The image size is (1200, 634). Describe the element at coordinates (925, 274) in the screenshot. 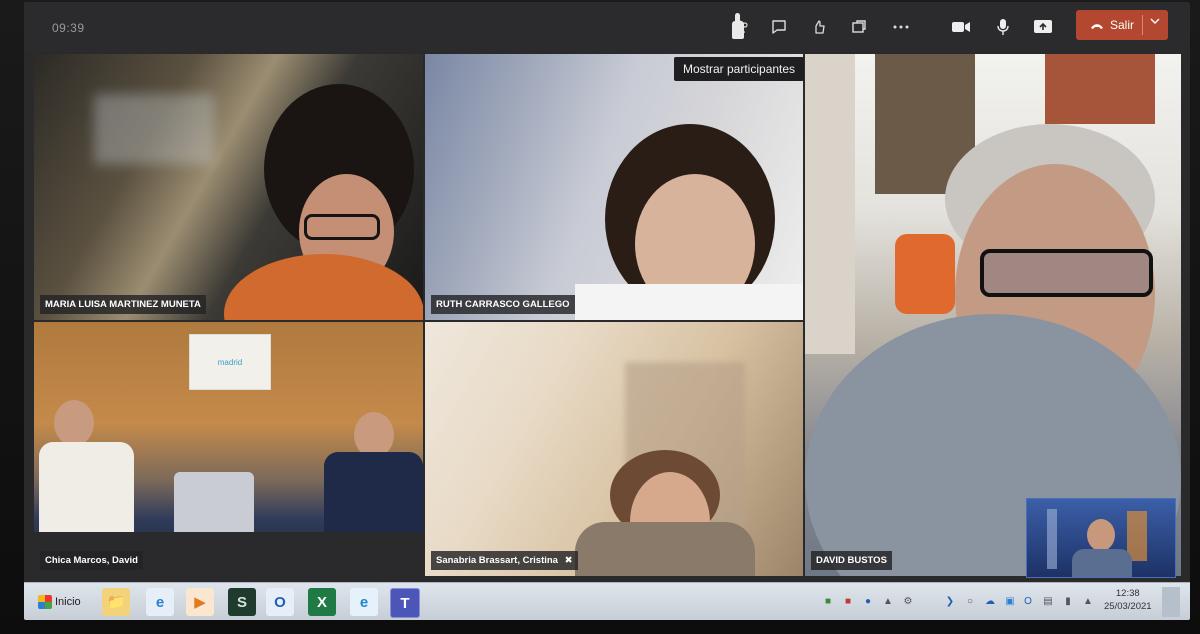

I see `orange-chair` at that location.